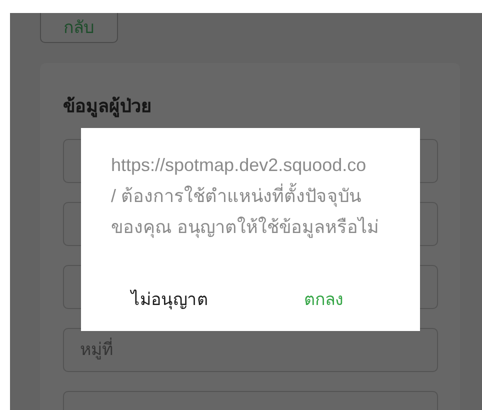 The image size is (482, 410). Describe the element at coordinates (79, 28) in the screenshot. I see `back-button: กลับ` at that location.